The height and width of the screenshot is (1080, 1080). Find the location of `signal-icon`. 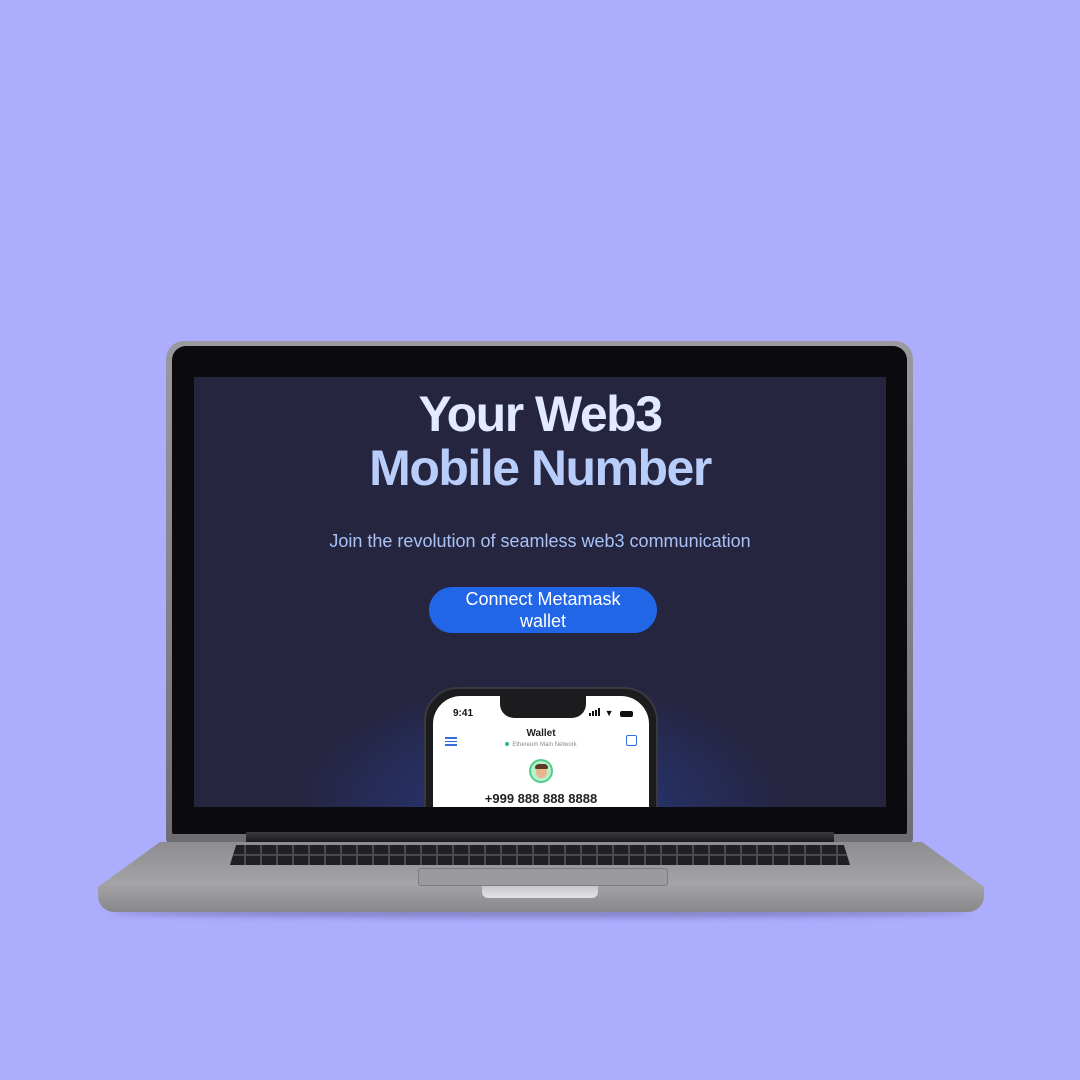

signal-icon is located at coordinates (595, 712).